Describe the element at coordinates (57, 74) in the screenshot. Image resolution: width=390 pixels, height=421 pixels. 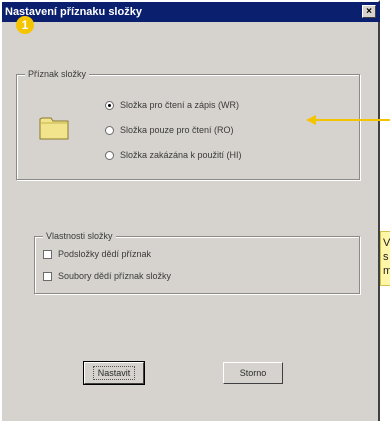
I see `flag-group-title: Příznak složky` at that location.